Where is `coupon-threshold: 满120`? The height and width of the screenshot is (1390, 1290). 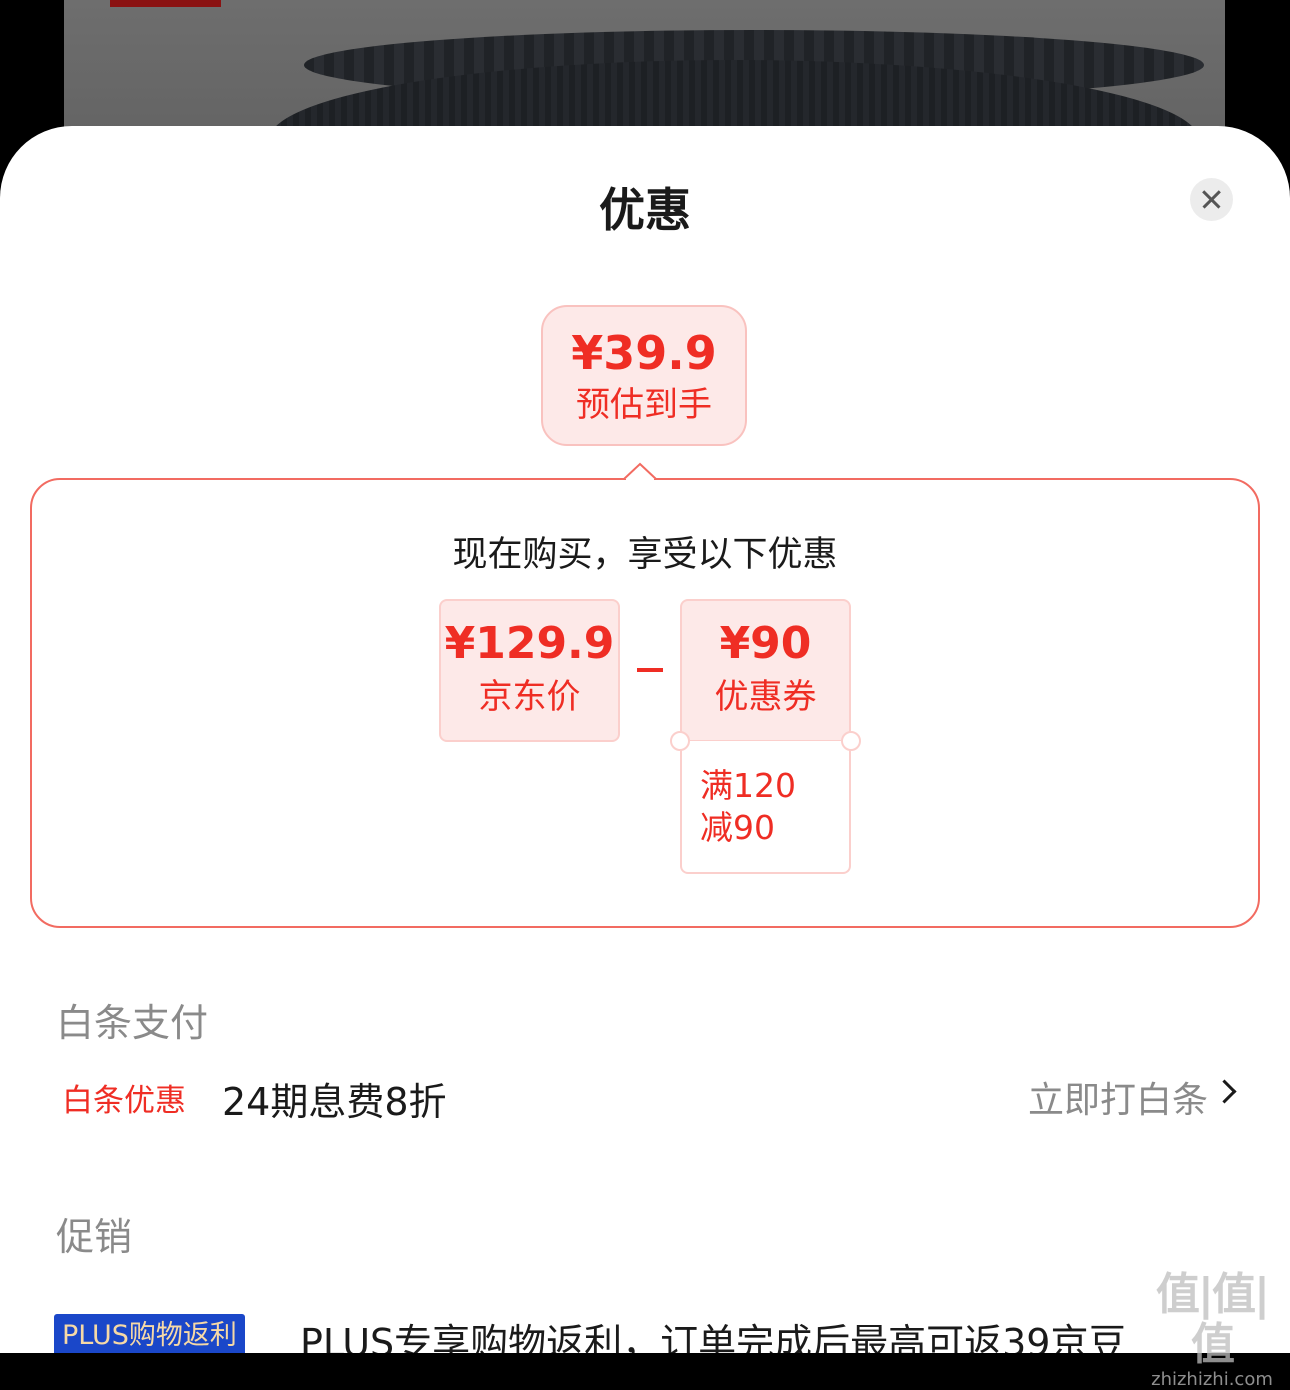 coupon-threshold: 满120 is located at coordinates (748, 785).